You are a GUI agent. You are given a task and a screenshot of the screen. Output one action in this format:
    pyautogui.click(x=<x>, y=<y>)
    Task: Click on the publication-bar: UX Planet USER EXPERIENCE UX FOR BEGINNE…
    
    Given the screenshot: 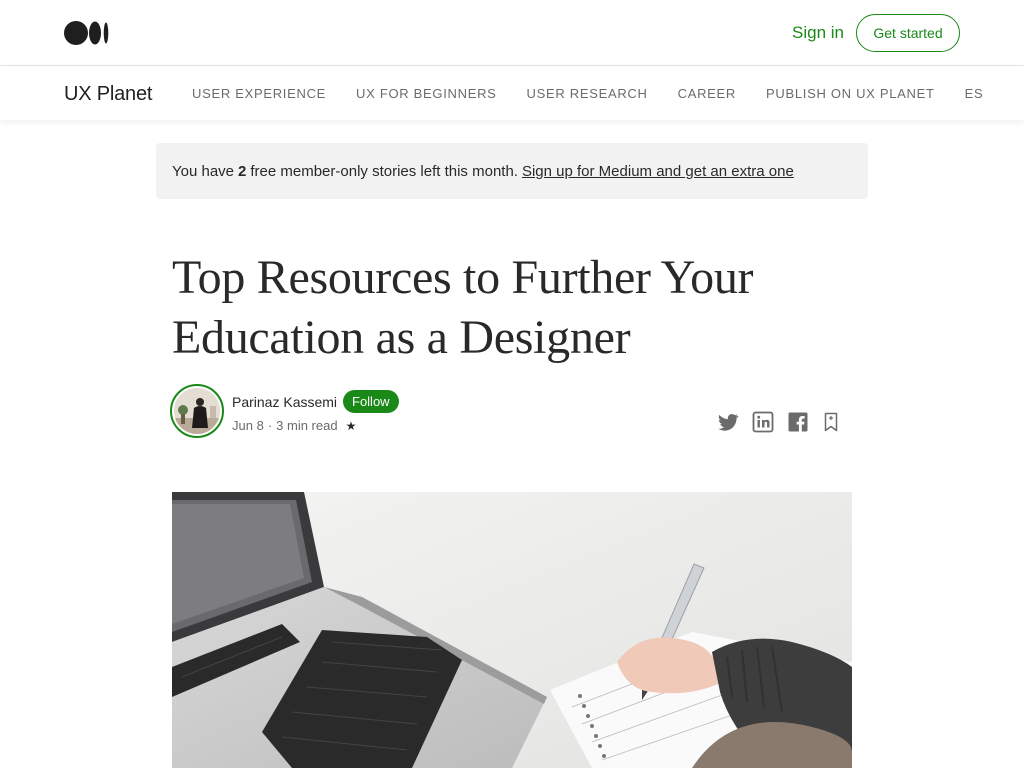 What is the action you would take?
    pyautogui.click(x=512, y=93)
    